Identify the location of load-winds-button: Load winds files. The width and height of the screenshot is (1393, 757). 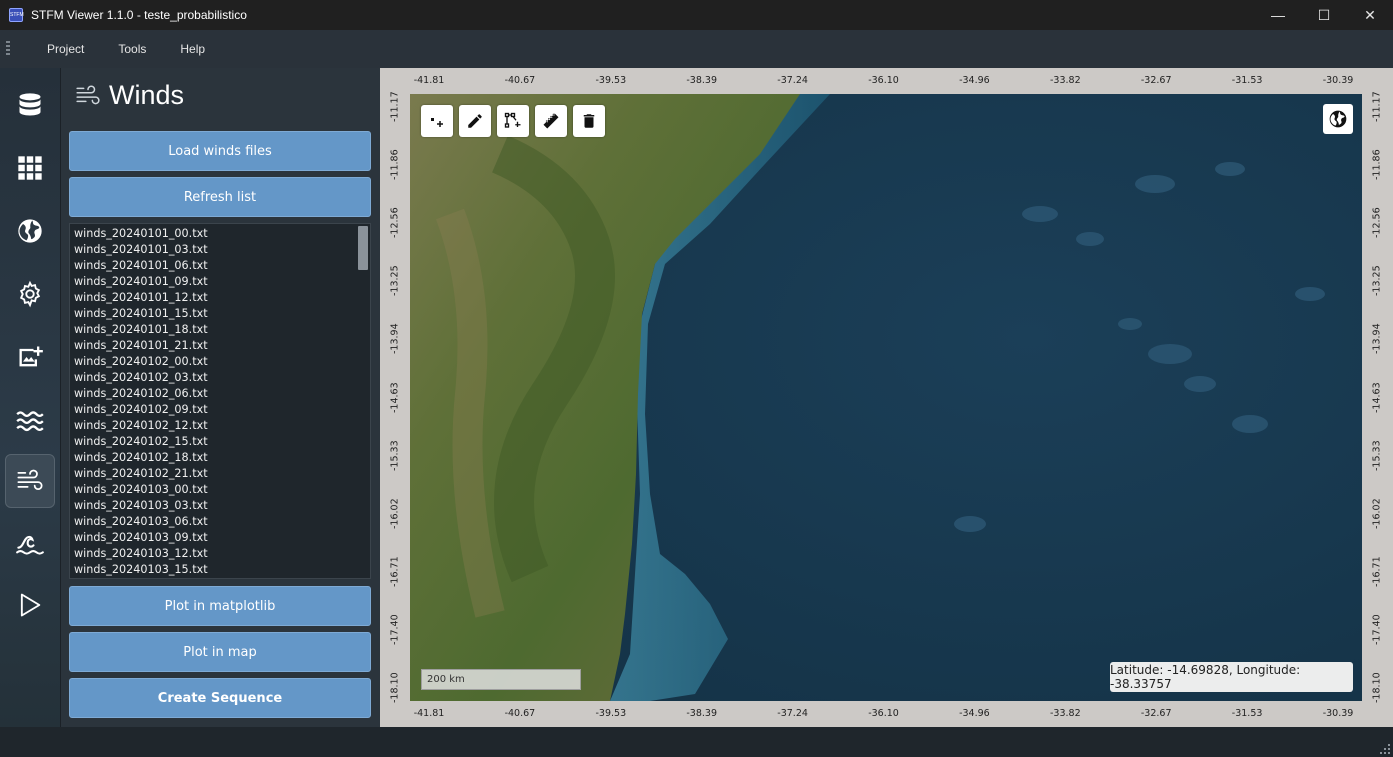
(220, 151).